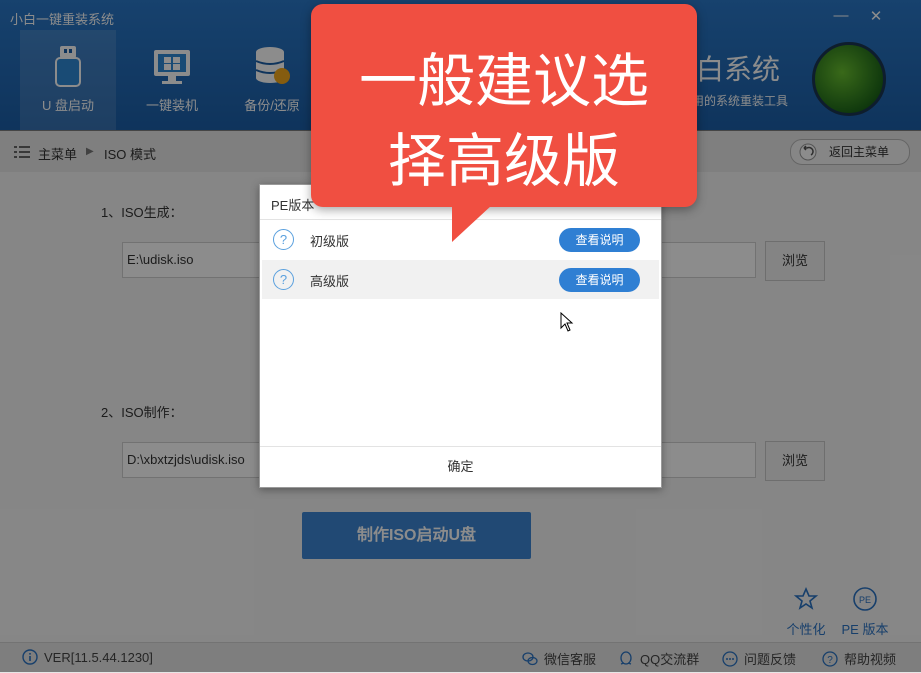  What do you see at coordinates (460, 466) in the screenshot?
I see `confirm-button: 确定` at bounding box center [460, 466].